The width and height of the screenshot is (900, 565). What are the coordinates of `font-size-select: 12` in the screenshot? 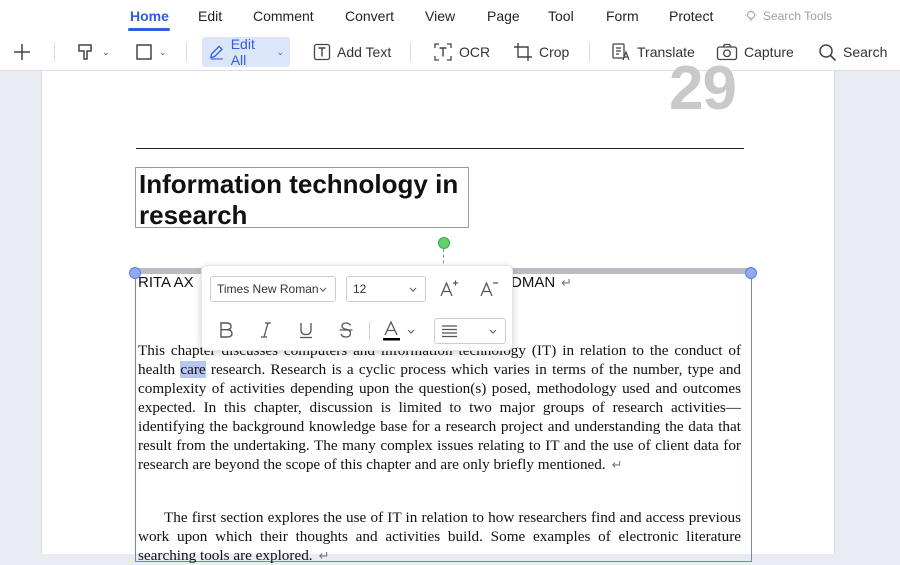 It's located at (386, 289).